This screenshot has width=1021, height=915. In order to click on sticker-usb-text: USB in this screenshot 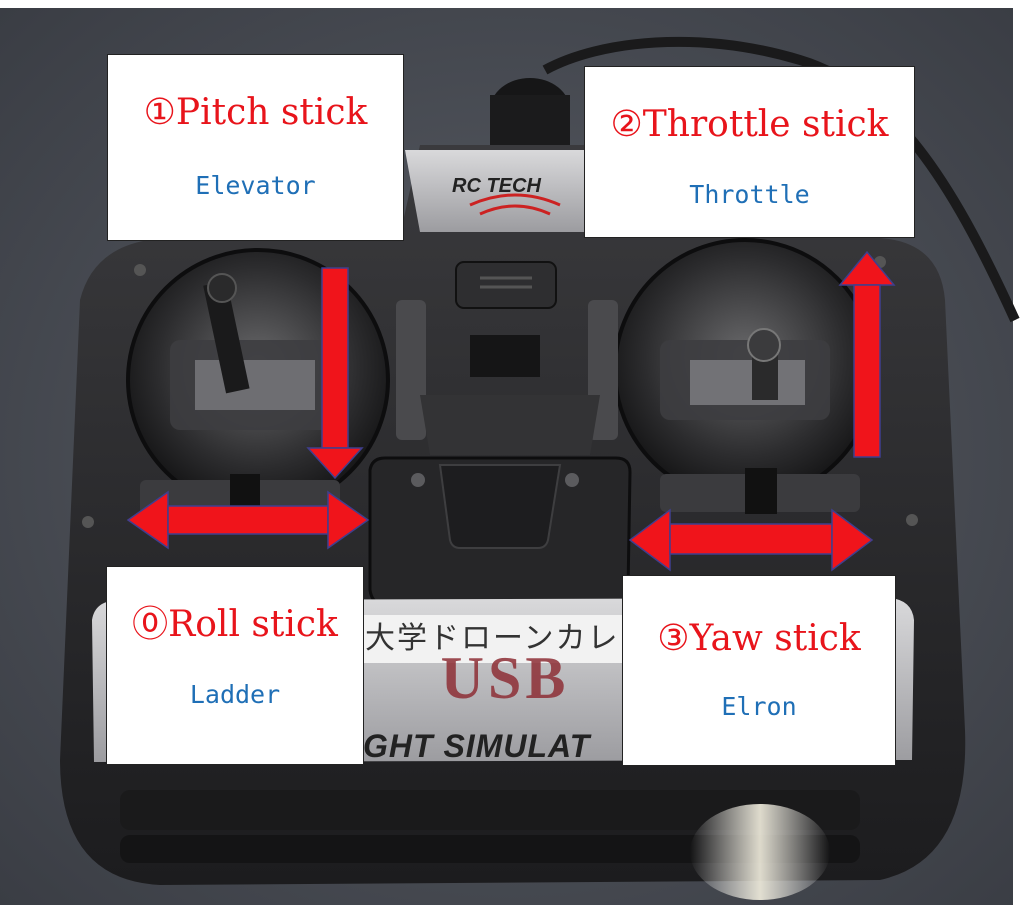, I will do `click(505, 678)`.